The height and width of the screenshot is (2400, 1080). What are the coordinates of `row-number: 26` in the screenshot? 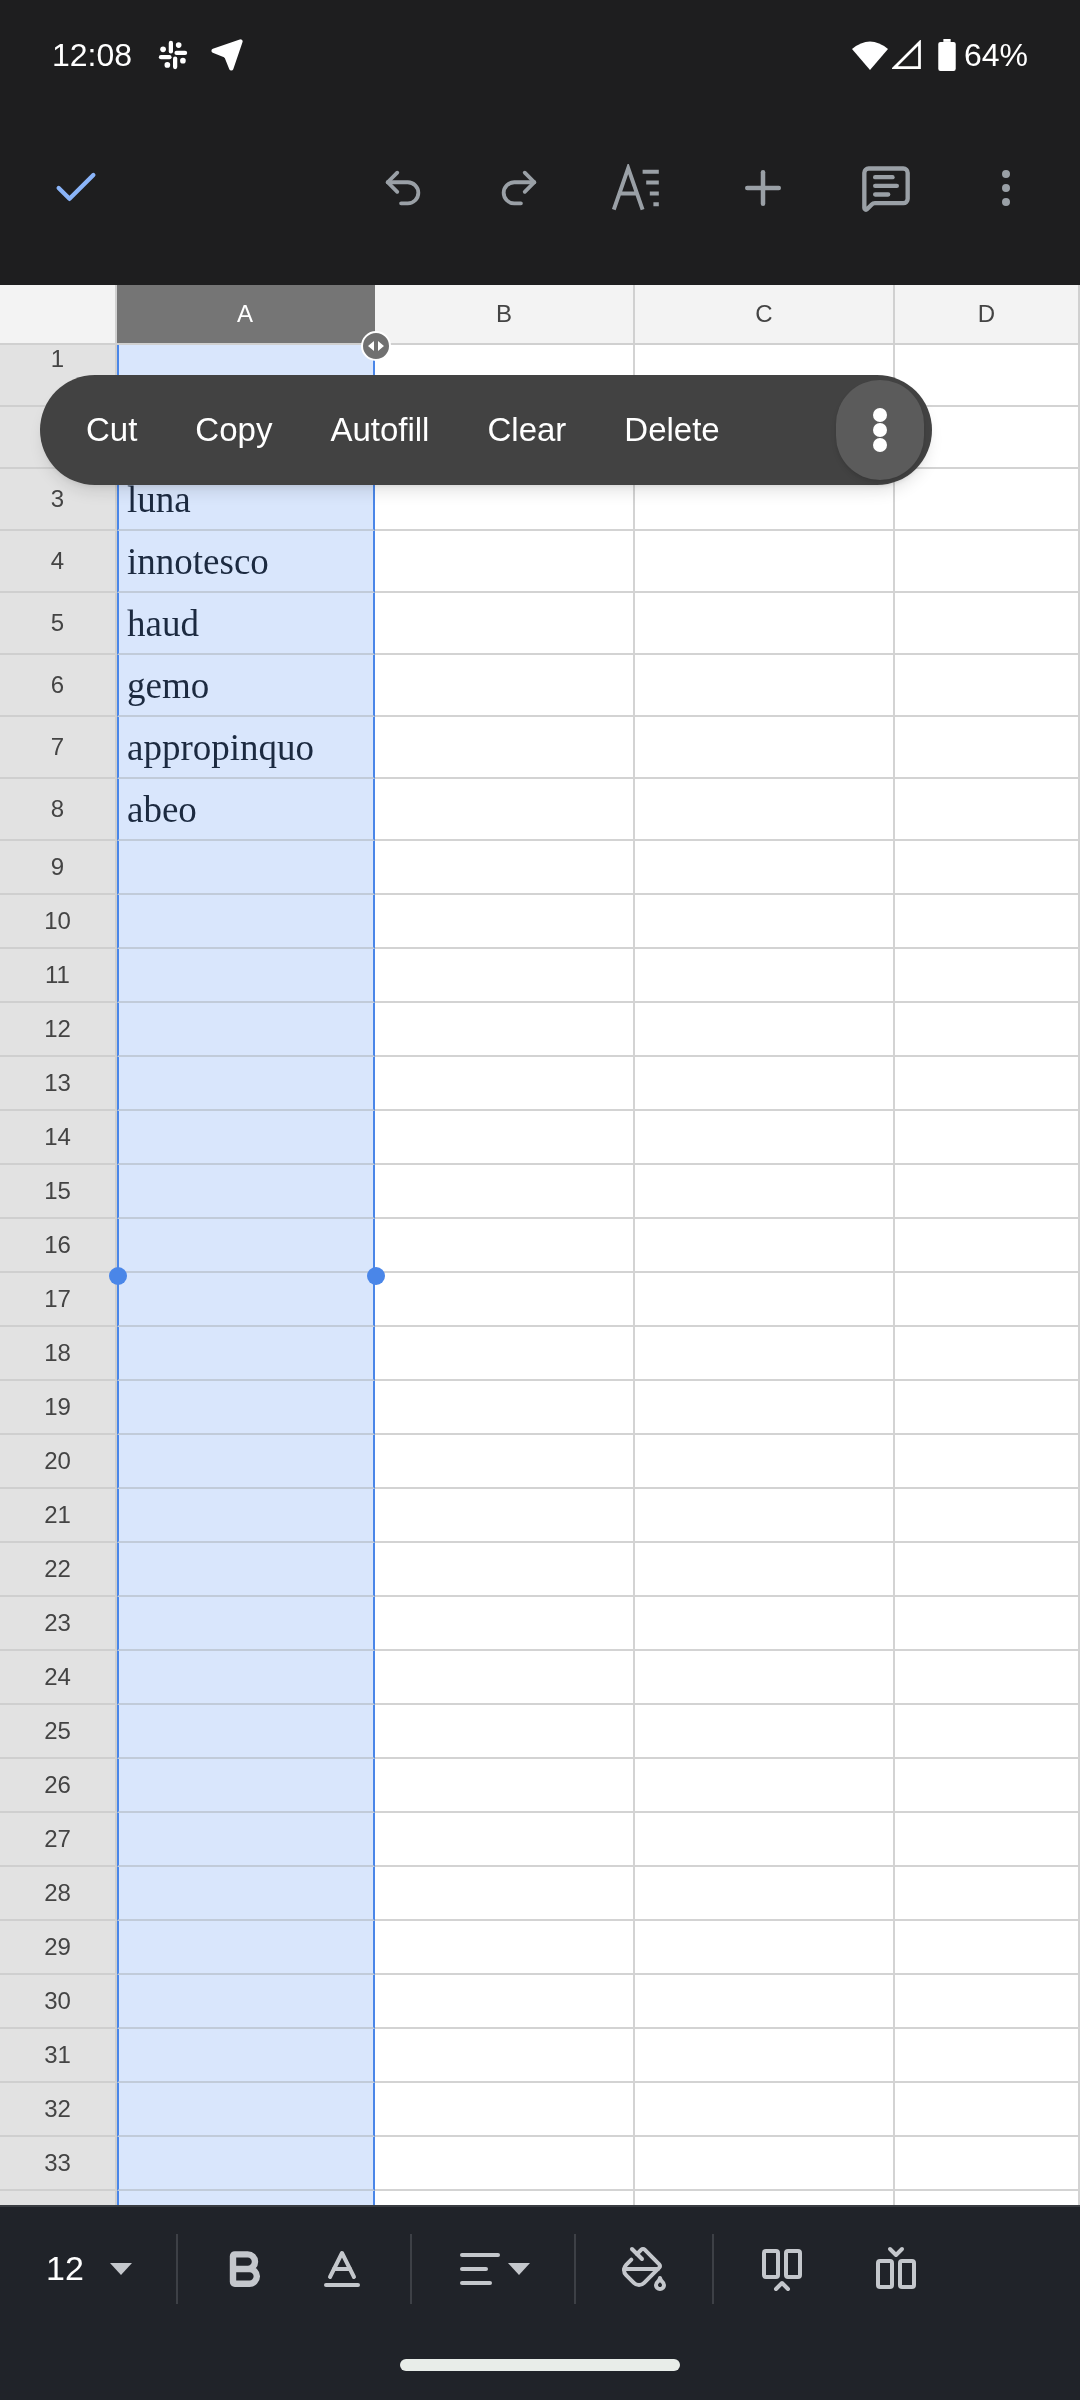 It's located at (57, 1785).